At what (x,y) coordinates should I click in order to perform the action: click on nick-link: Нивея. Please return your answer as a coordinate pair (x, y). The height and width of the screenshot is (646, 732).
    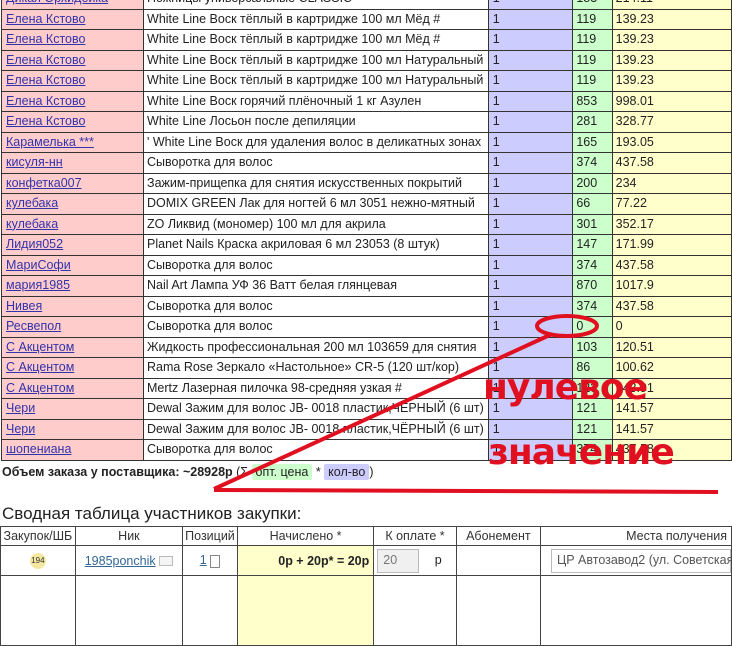
    Looking at the image, I should click on (24, 306).